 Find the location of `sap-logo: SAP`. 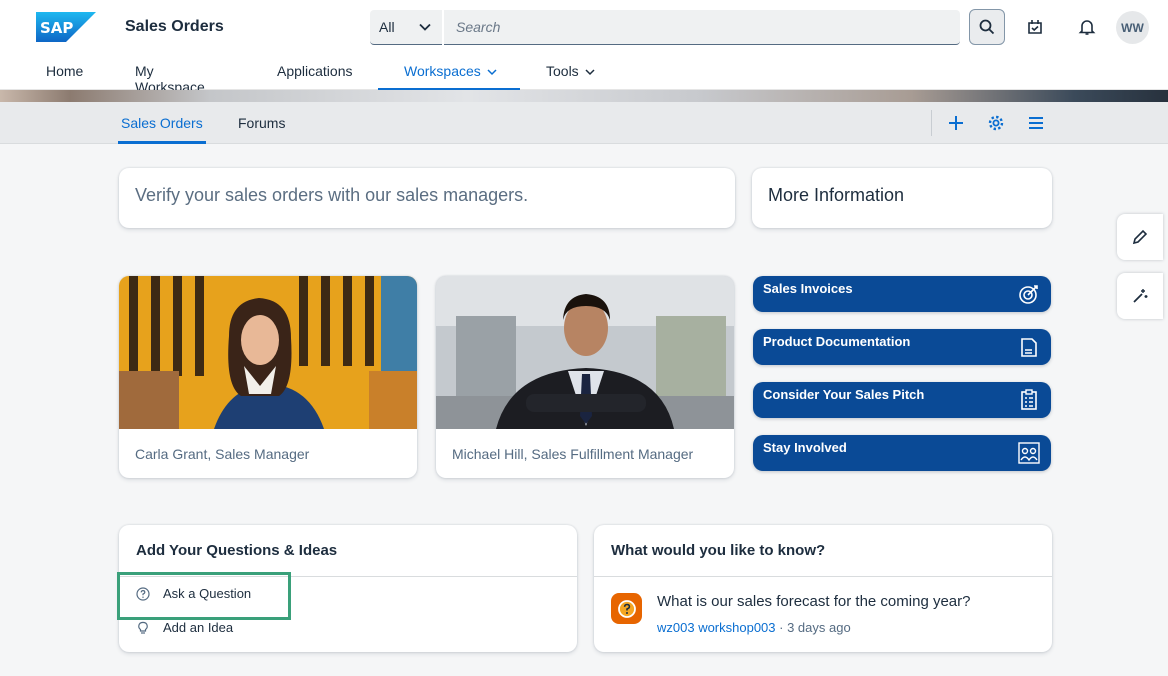

sap-logo: SAP is located at coordinates (66, 27).